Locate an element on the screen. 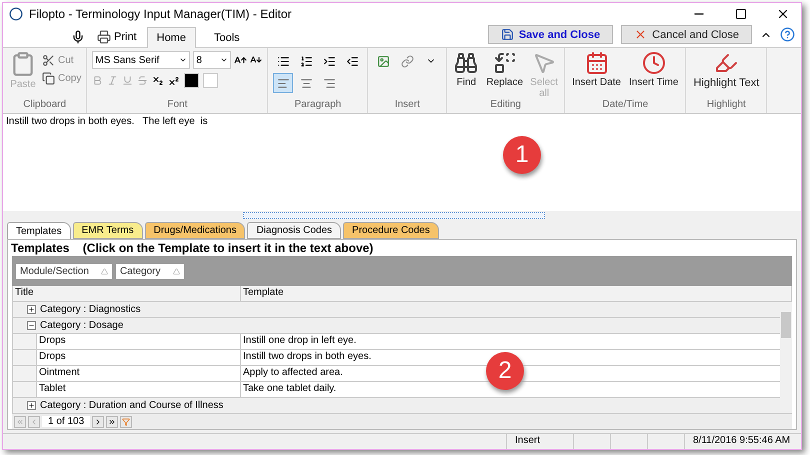 This screenshot has height=455, width=810. group-row-label: Category : Duration and Course of Illness is located at coordinates (132, 406).